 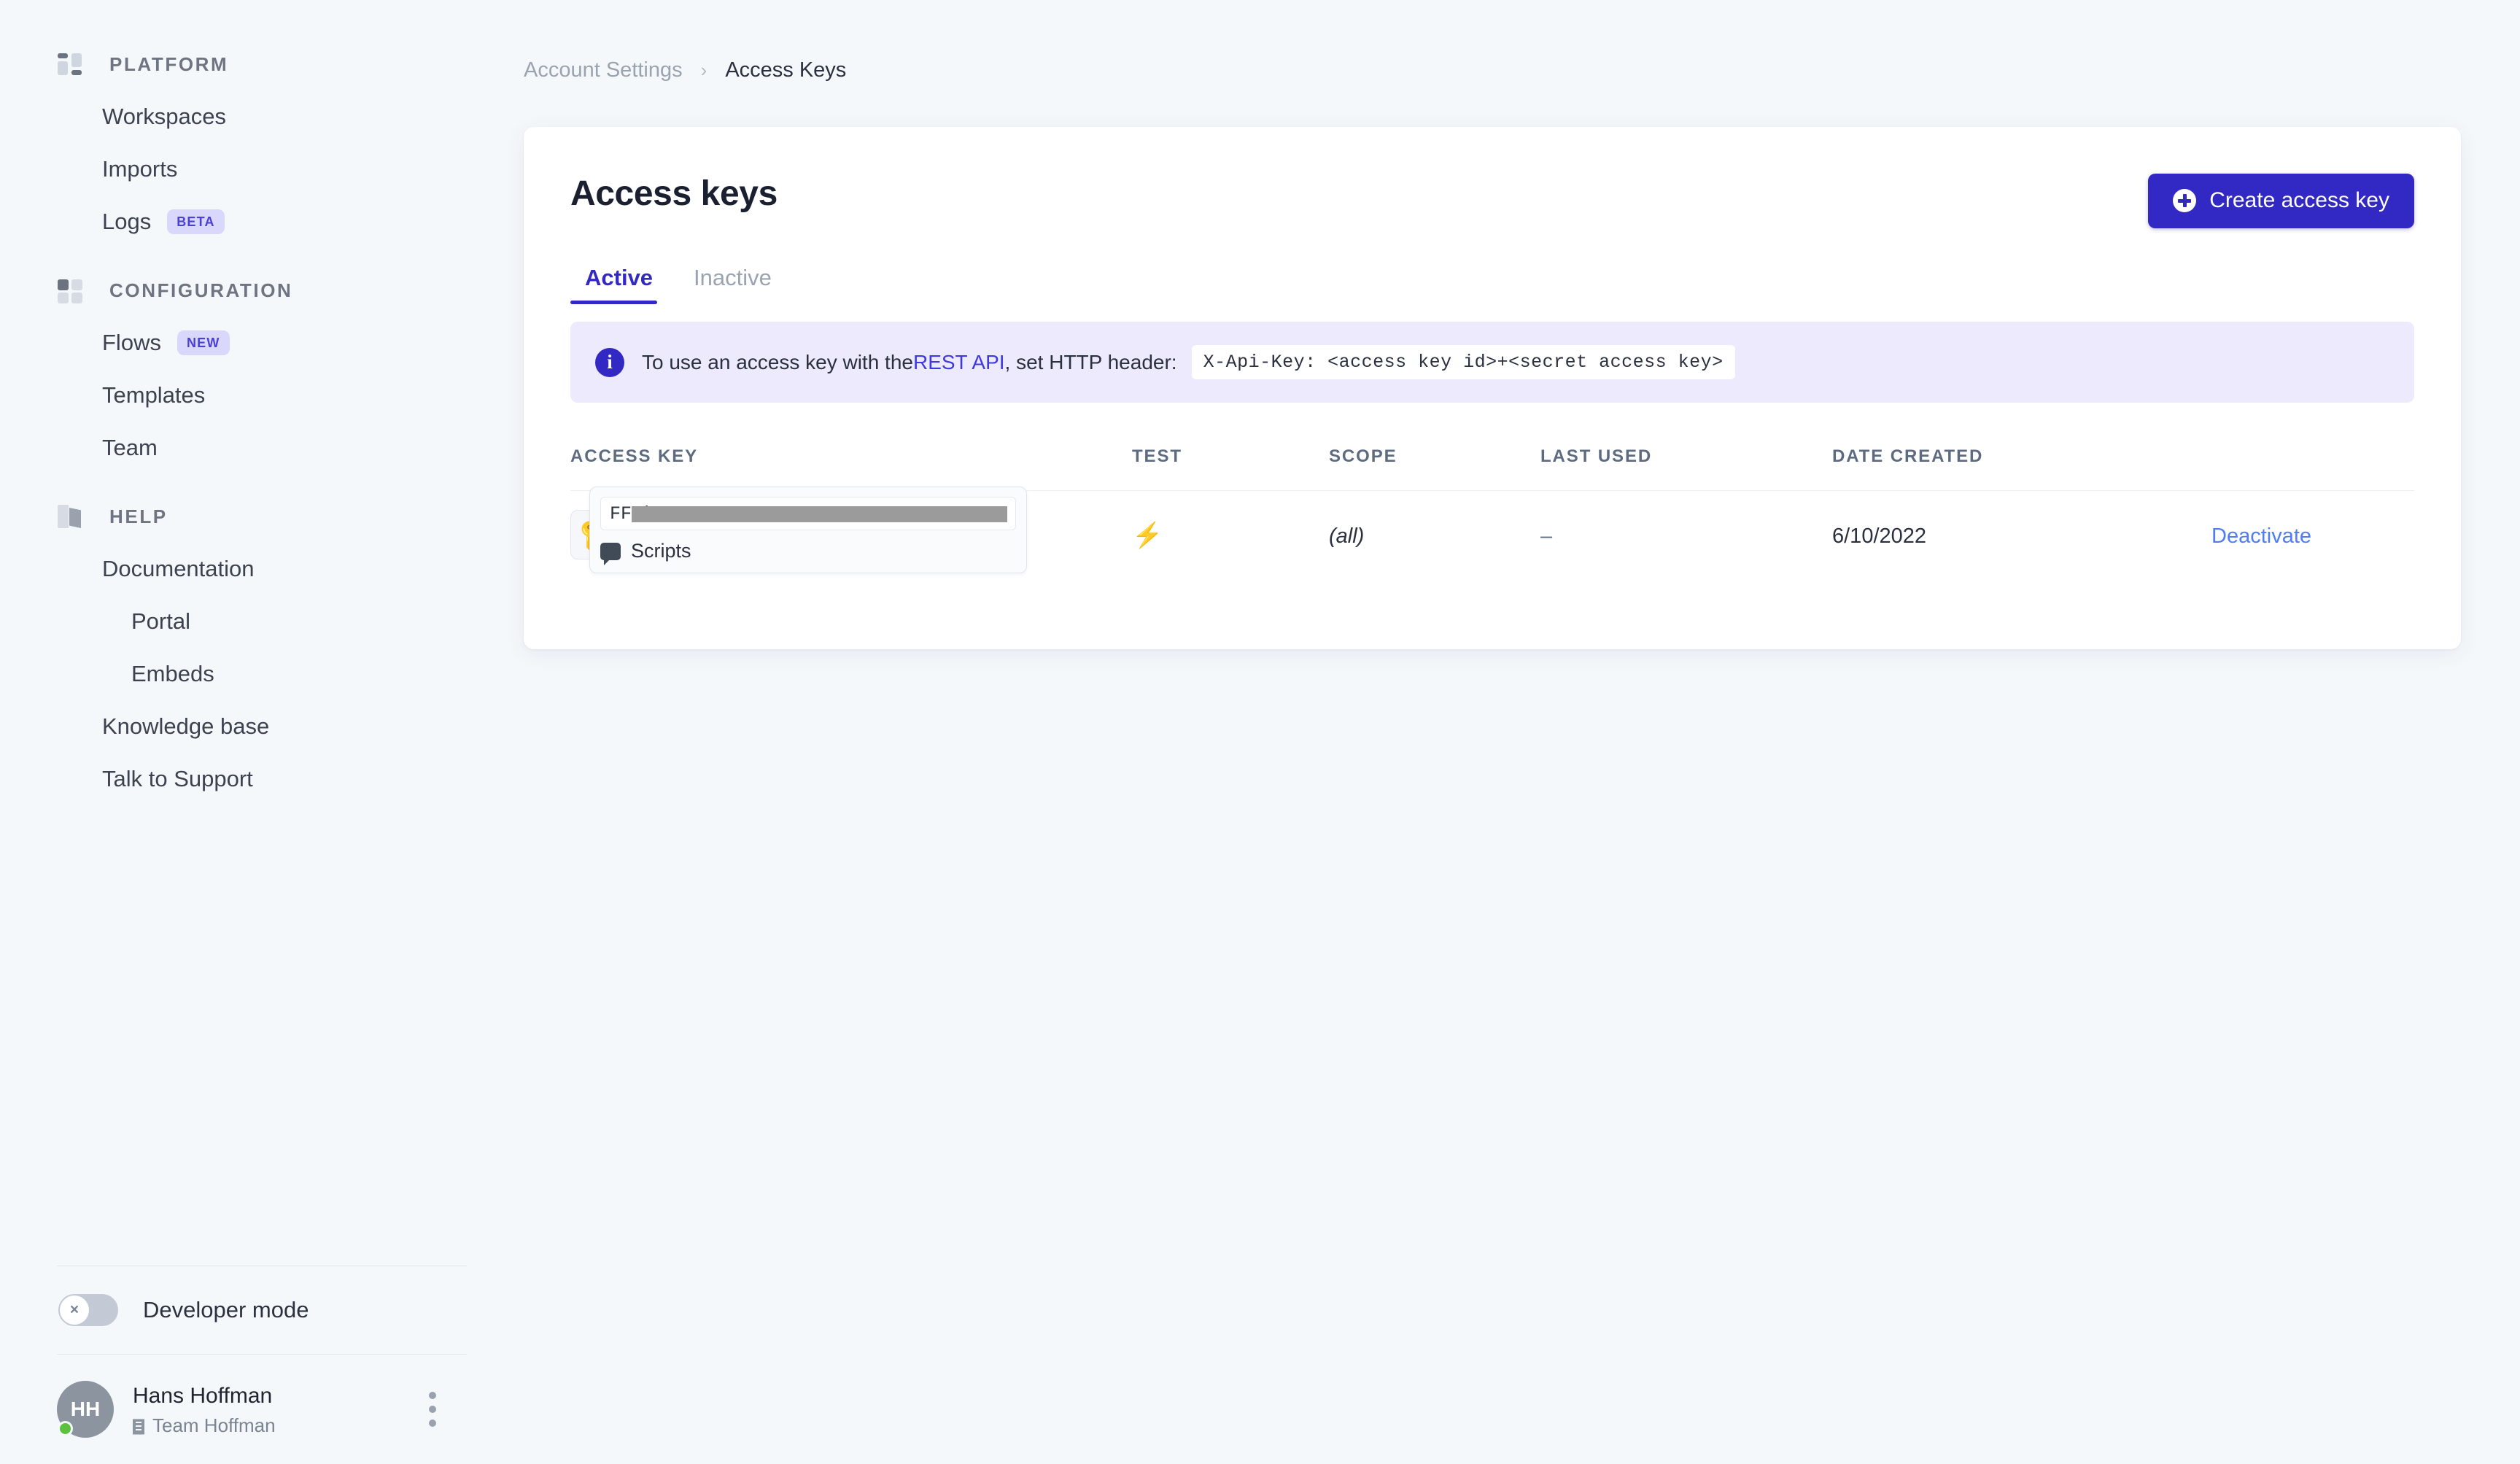 What do you see at coordinates (203, 342) in the screenshot?
I see `new-badge: NEW` at bounding box center [203, 342].